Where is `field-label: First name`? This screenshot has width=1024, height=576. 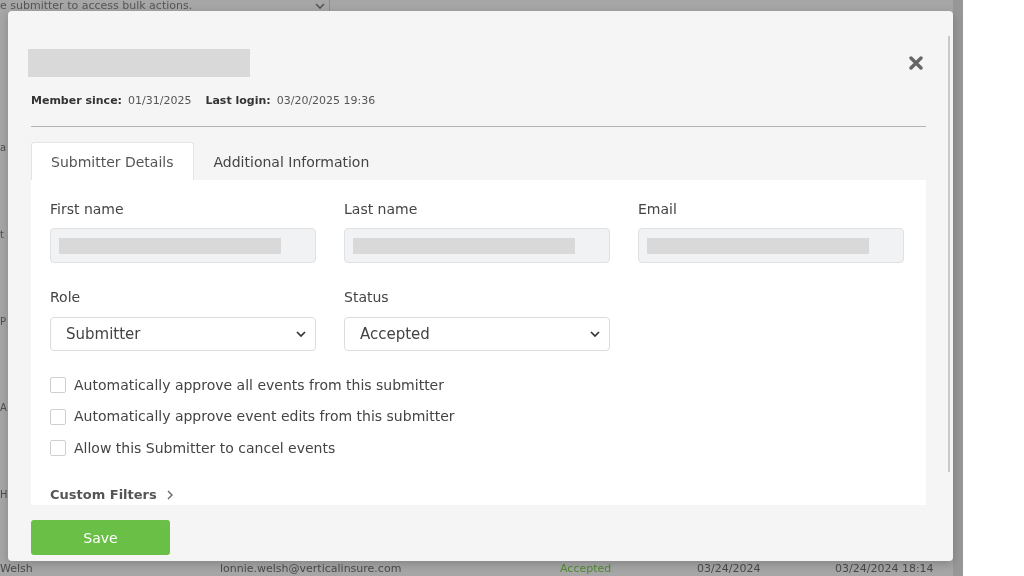
field-label: First name is located at coordinates (87, 209).